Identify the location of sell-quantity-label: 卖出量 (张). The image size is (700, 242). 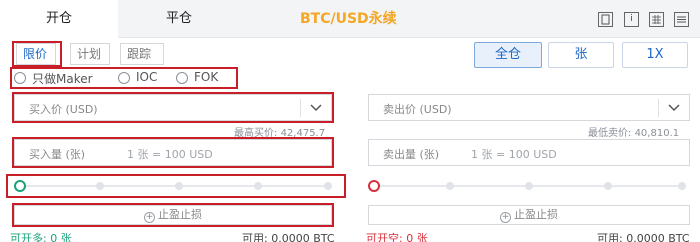
(411, 154).